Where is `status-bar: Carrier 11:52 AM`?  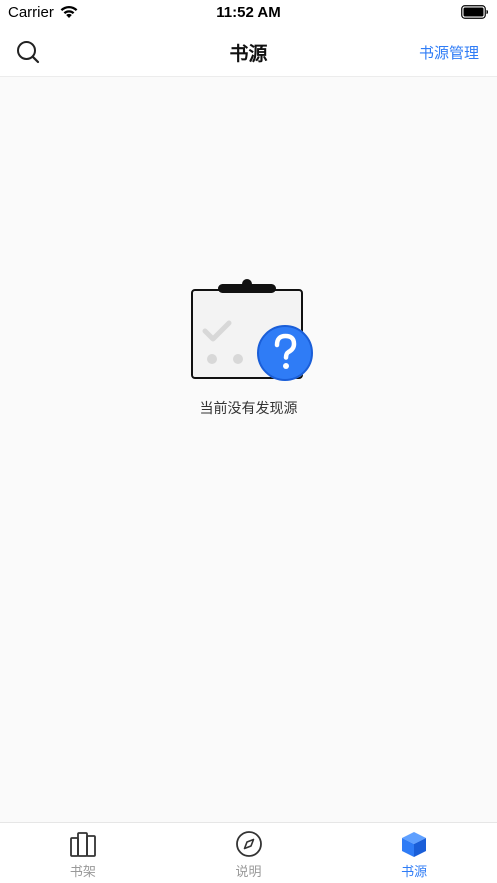
status-bar: Carrier 11:52 AM is located at coordinates (248, 13).